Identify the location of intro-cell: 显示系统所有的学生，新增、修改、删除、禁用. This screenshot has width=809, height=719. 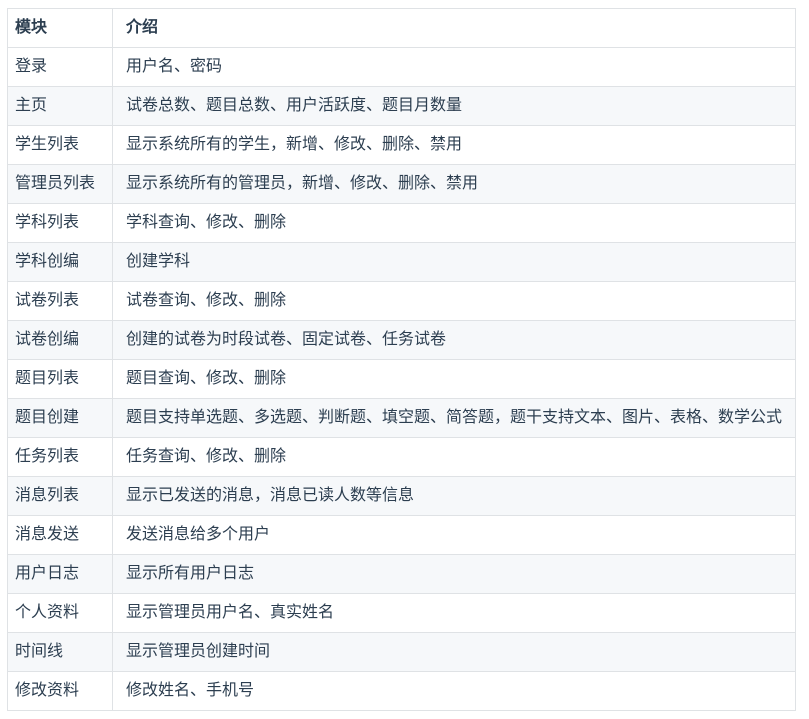
(454, 145).